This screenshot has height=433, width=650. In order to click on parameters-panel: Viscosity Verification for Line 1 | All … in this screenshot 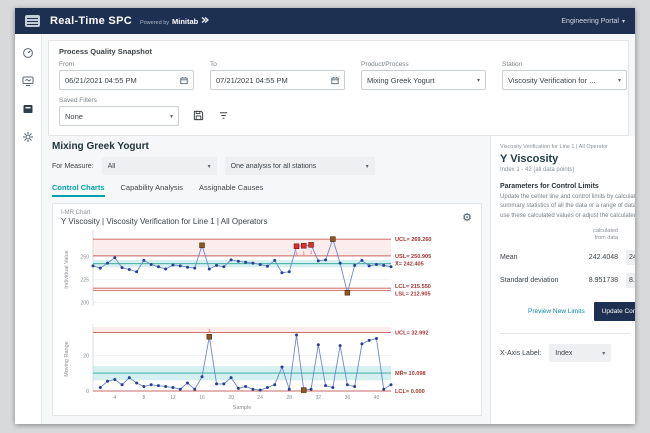, I will do `click(562, 280)`.